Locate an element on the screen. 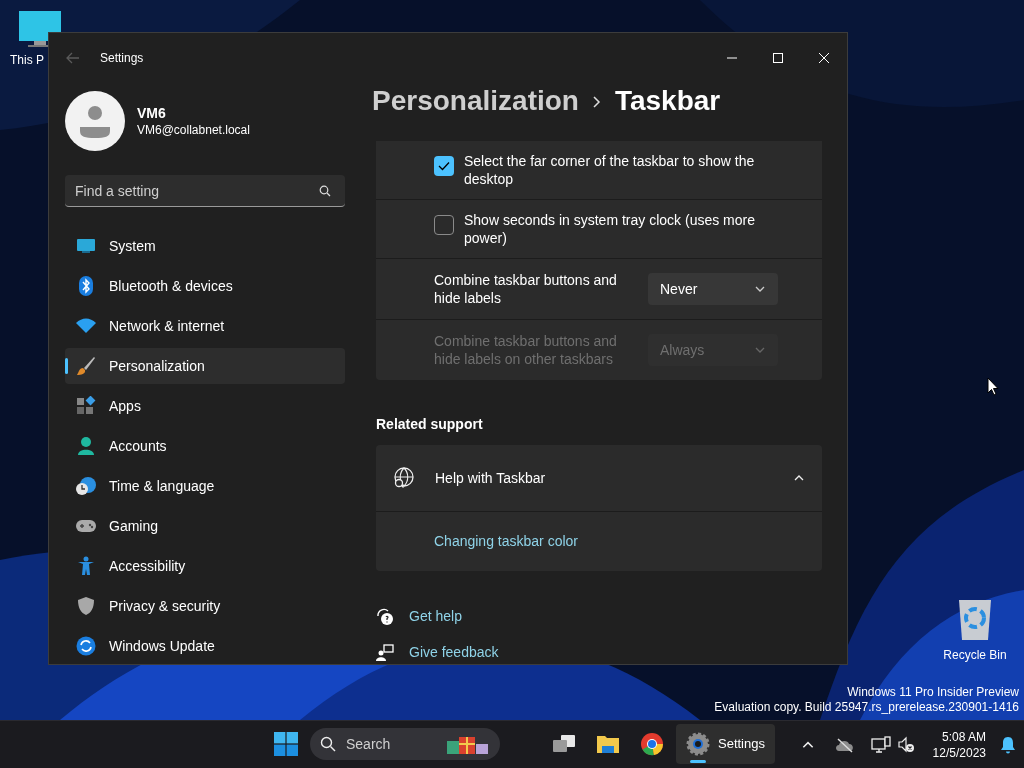 The image size is (1024, 768). apps-icon is located at coordinates (86, 406).